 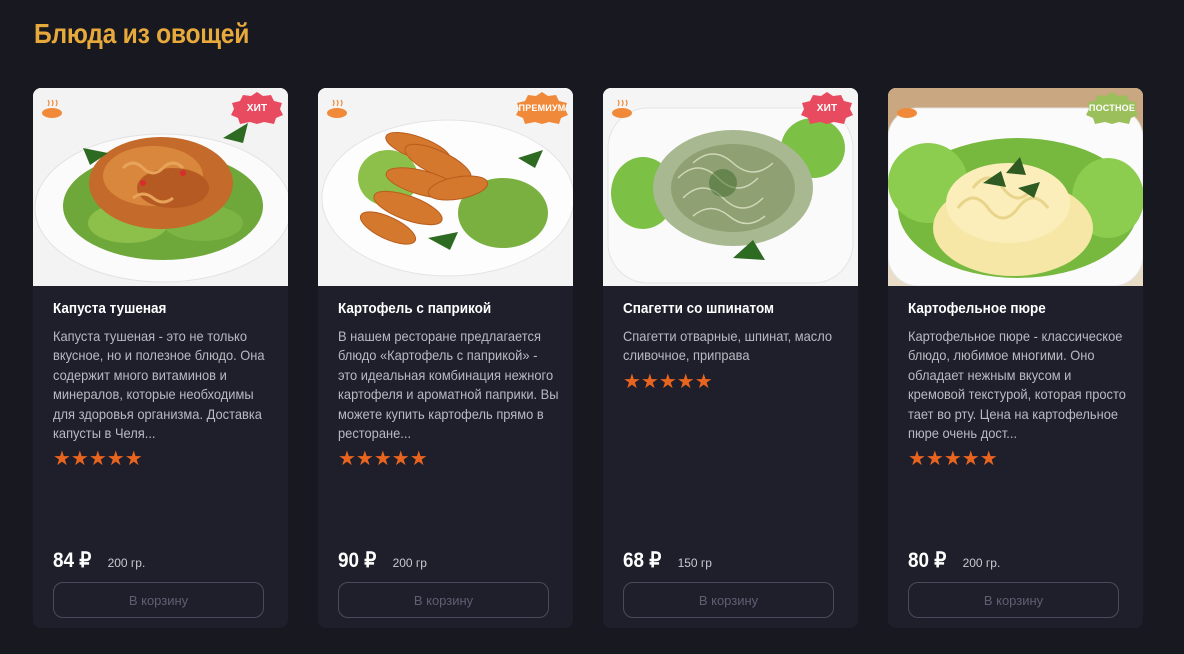 What do you see at coordinates (927, 560) in the screenshot?
I see `price: 80 ₽` at bounding box center [927, 560].